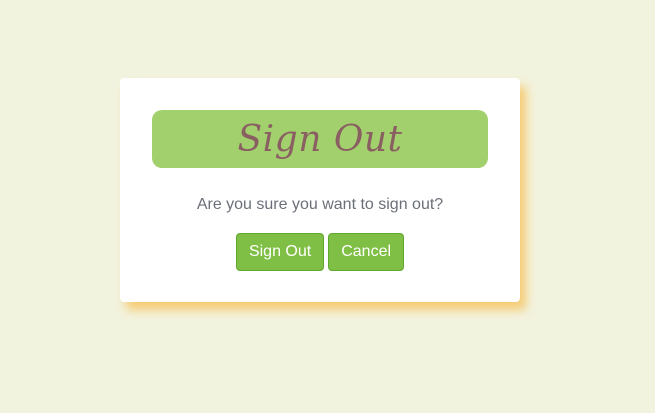 The height and width of the screenshot is (413, 655). Describe the element at coordinates (280, 252) in the screenshot. I see `sign-out-button: Sign Out` at that location.